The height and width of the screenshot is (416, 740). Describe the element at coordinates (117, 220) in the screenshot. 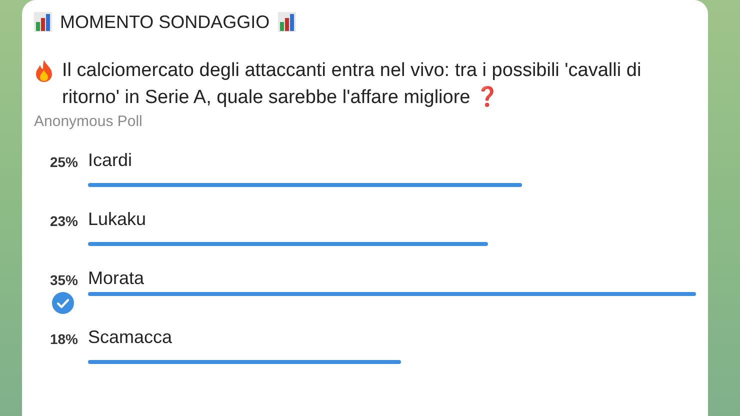

I see `option-label: Lukaku` at that location.